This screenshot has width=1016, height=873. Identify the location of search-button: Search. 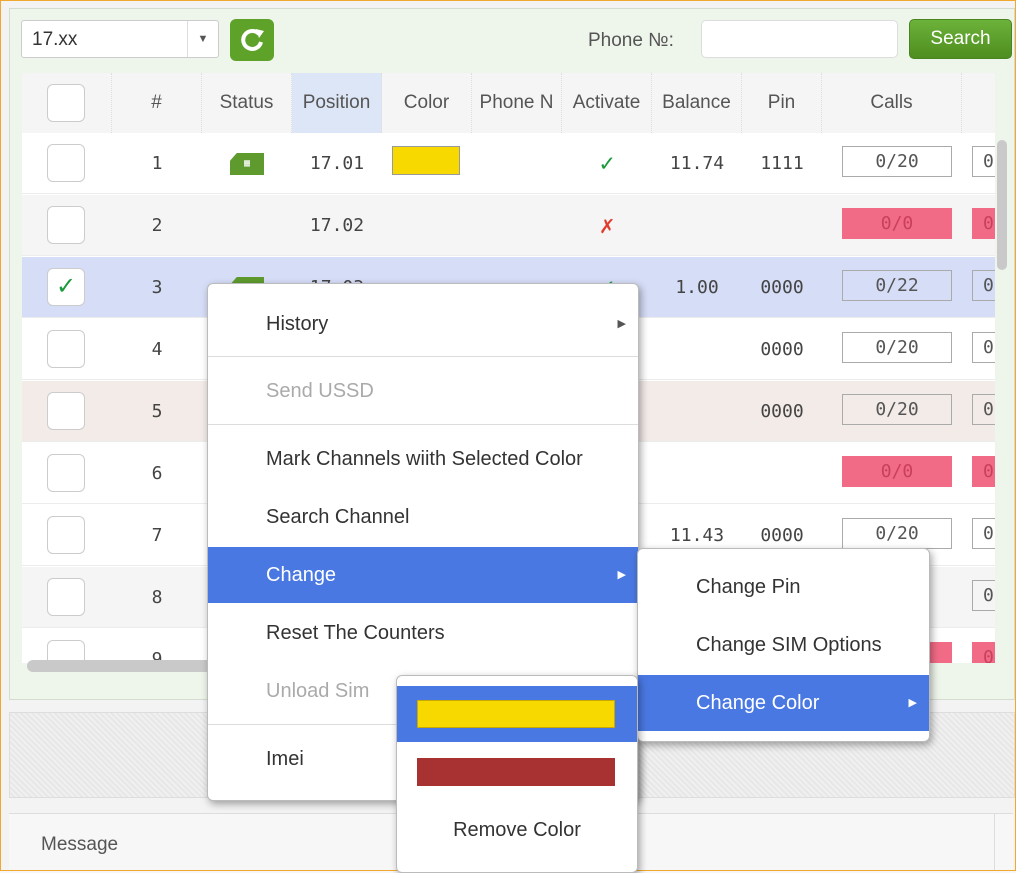
(960, 39).